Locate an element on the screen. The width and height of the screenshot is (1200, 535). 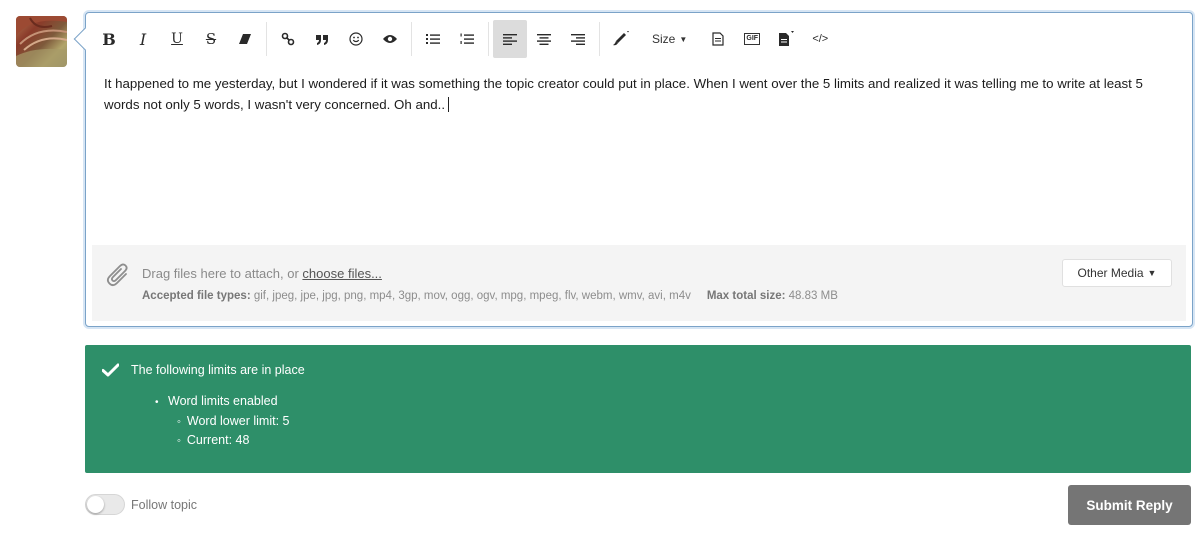
types-label: Accepted file types: is located at coordinates (196, 296).